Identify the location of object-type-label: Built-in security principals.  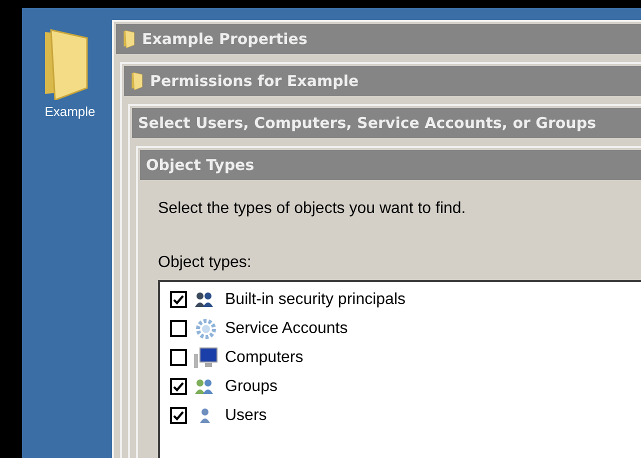
(315, 299).